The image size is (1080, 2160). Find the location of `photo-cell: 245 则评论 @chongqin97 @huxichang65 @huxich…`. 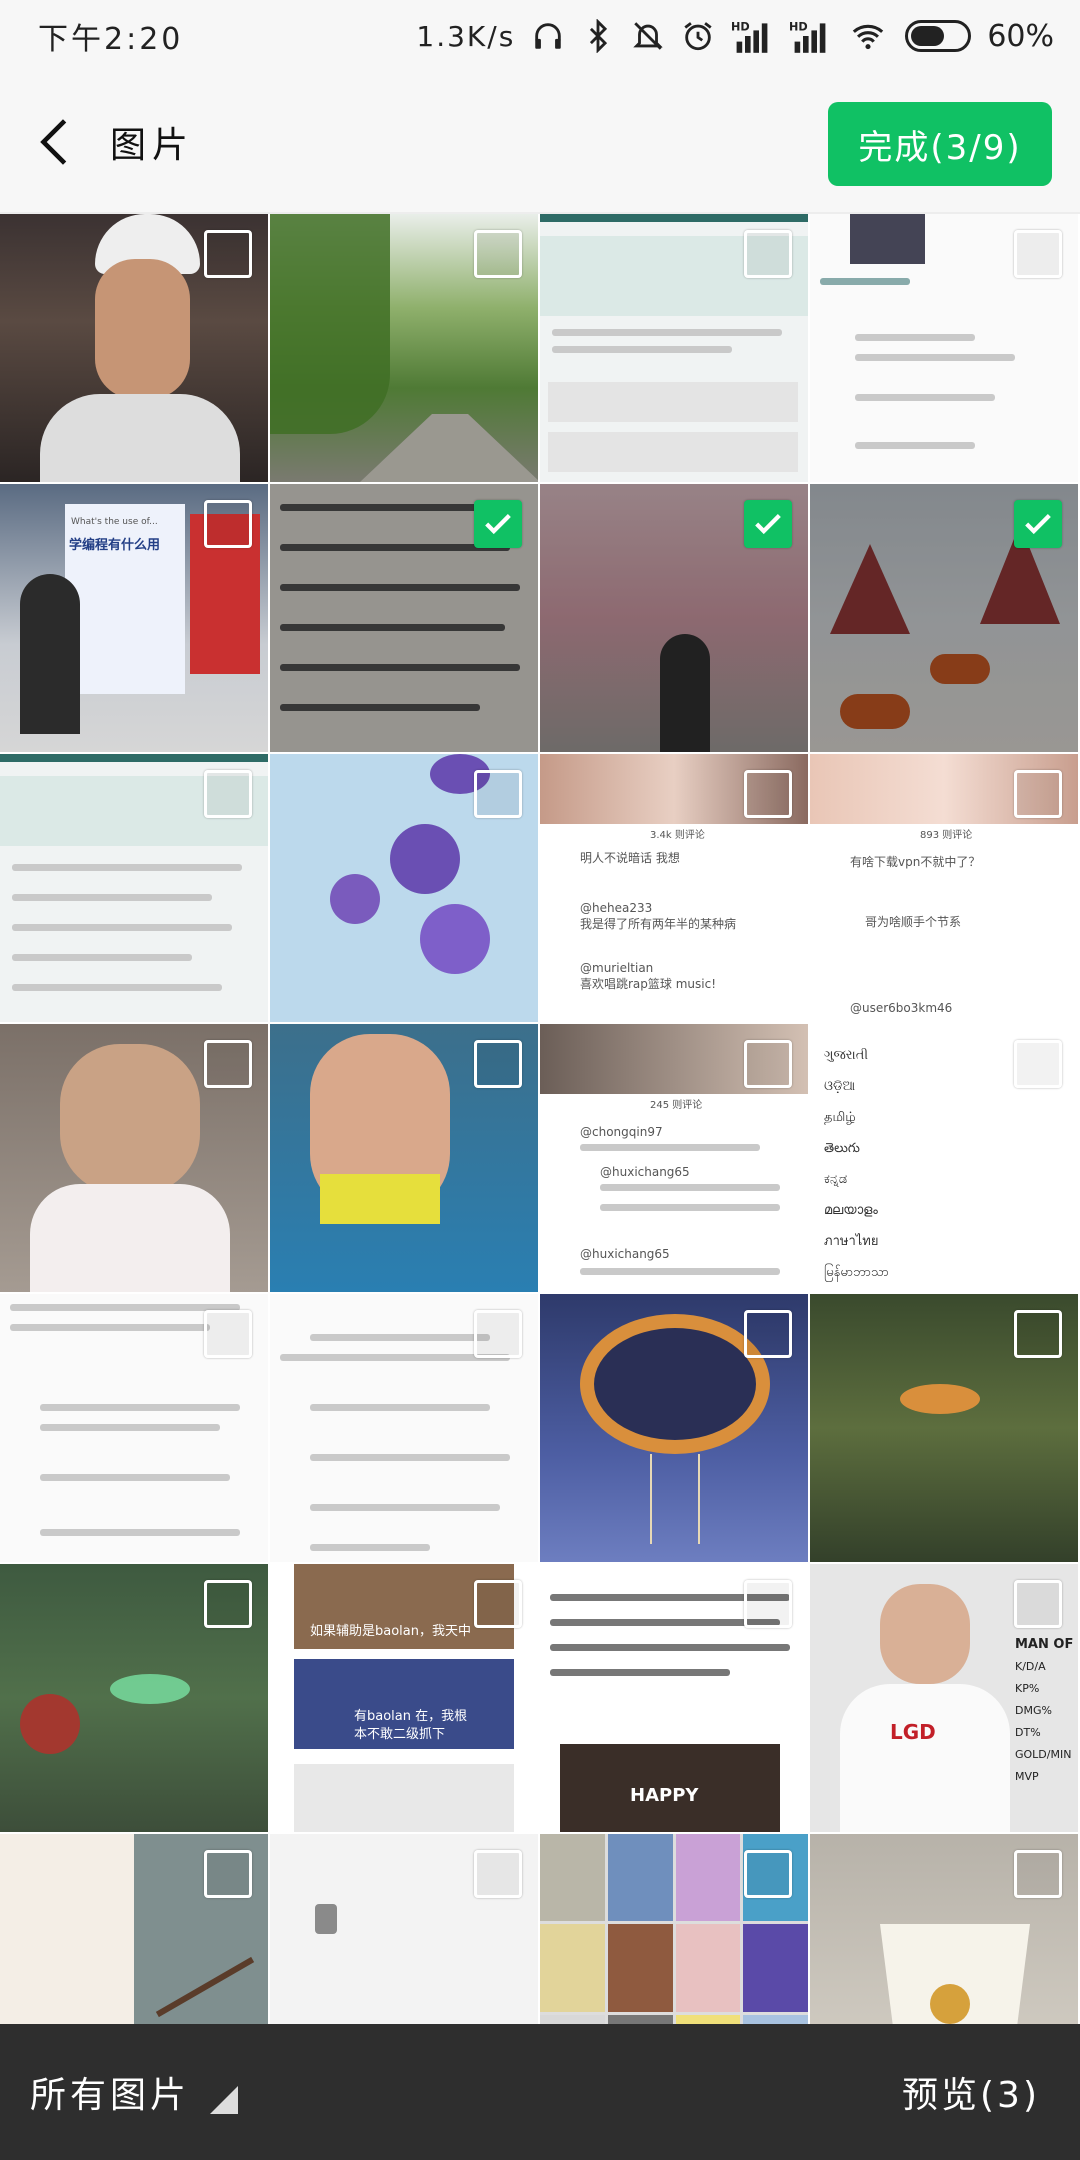

photo-cell: 245 则评论 @chongqin97 @huxichang65 @huxich… is located at coordinates (674, 1158).